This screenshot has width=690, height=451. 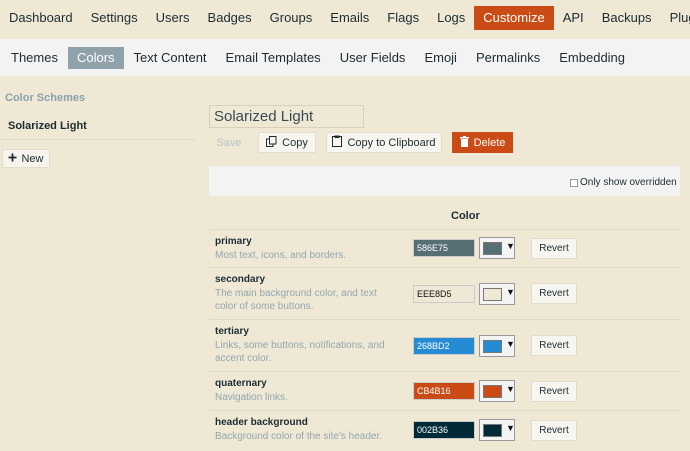 I want to click on nav-badges: Badges, so click(x=230, y=18).